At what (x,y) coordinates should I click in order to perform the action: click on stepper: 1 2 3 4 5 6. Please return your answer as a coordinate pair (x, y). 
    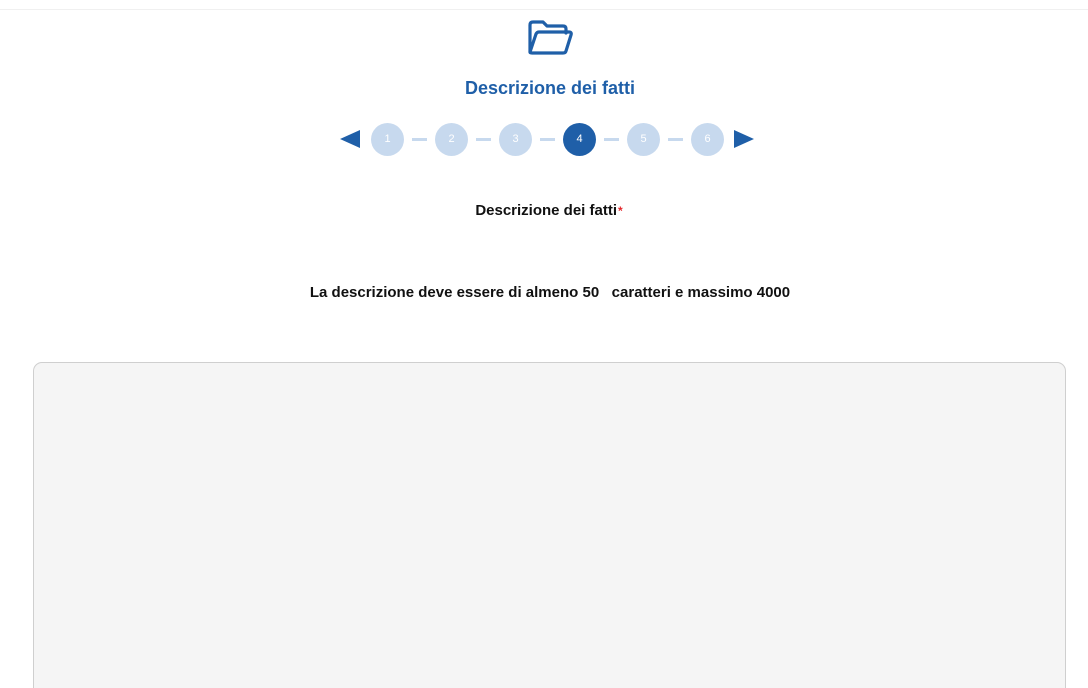
    Looking at the image, I should click on (545, 139).